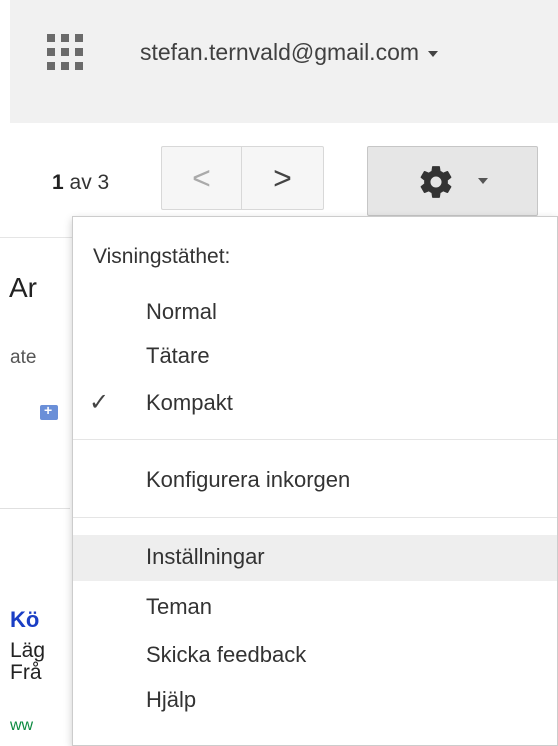 Image resolution: width=558 pixels, height=746 pixels. What do you see at coordinates (22, 725) in the screenshot?
I see `ad-url-fragment: ww` at bounding box center [22, 725].